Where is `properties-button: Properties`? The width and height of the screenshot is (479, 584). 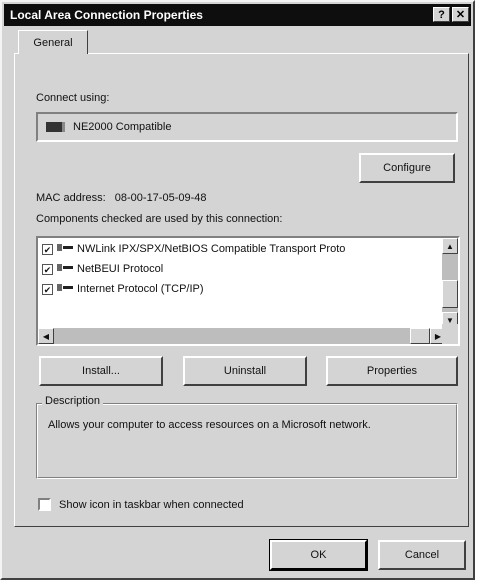
properties-button: Properties is located at coordinates (392, 371).